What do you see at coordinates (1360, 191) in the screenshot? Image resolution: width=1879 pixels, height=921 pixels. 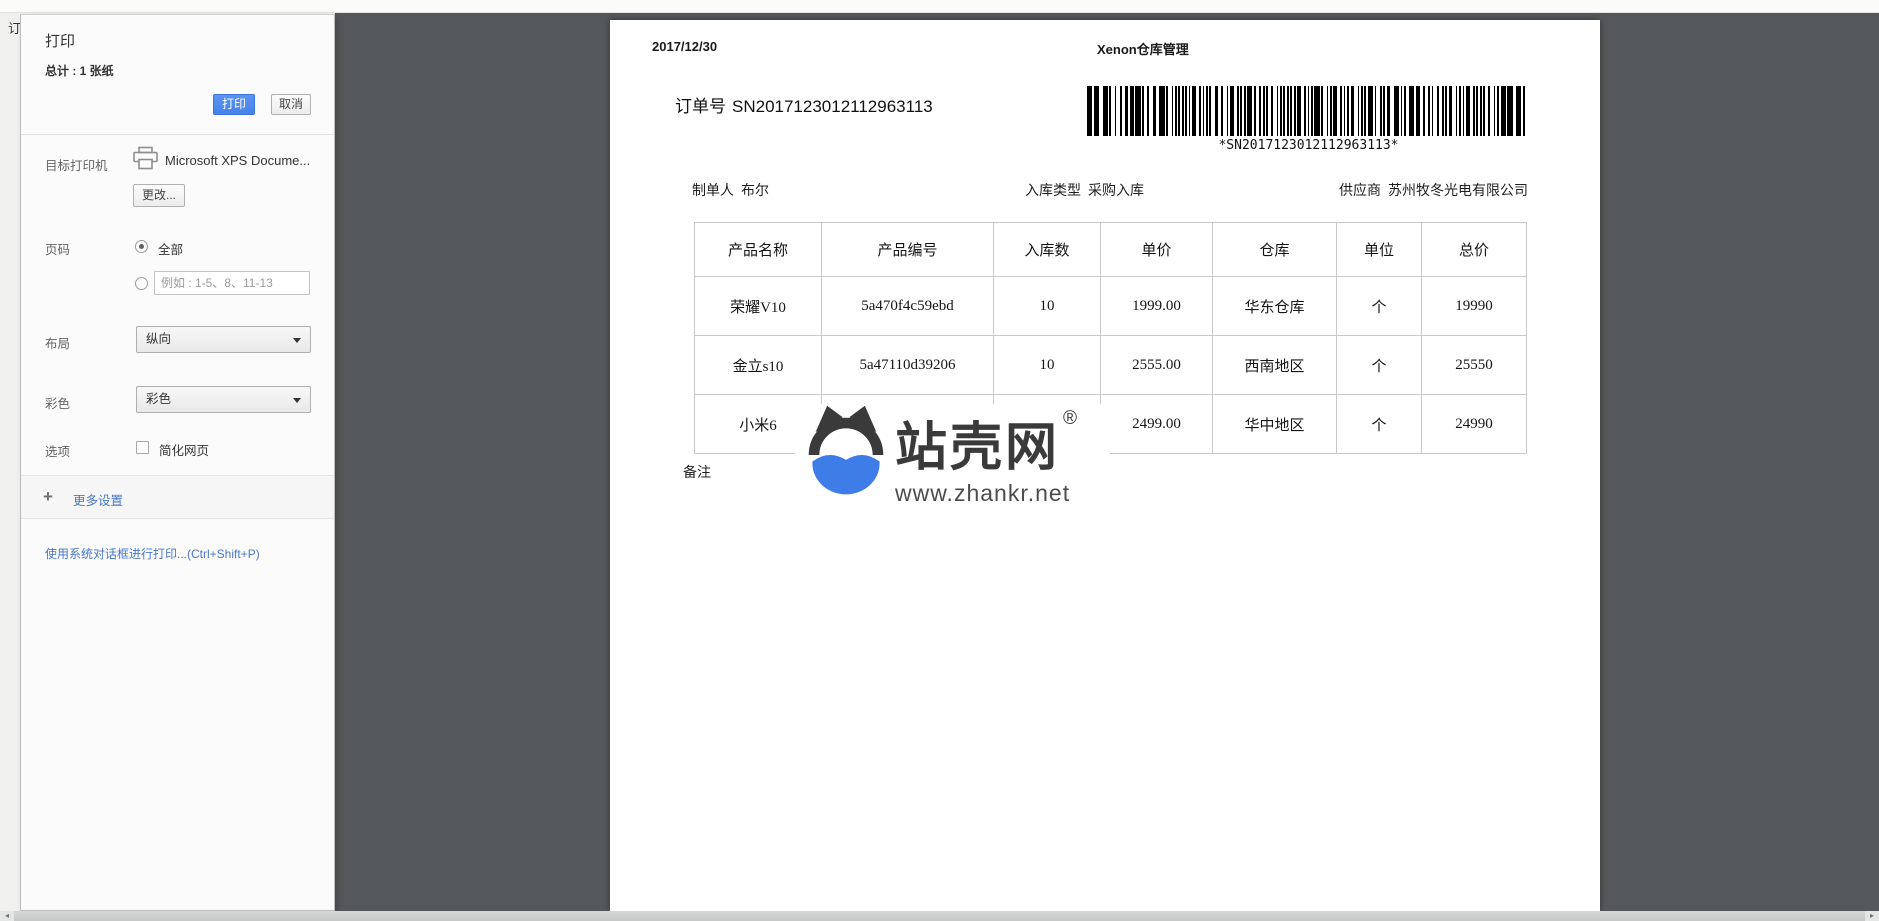 I see `meta-supplier-label: 供应商` at bounding box center [1360, 191].